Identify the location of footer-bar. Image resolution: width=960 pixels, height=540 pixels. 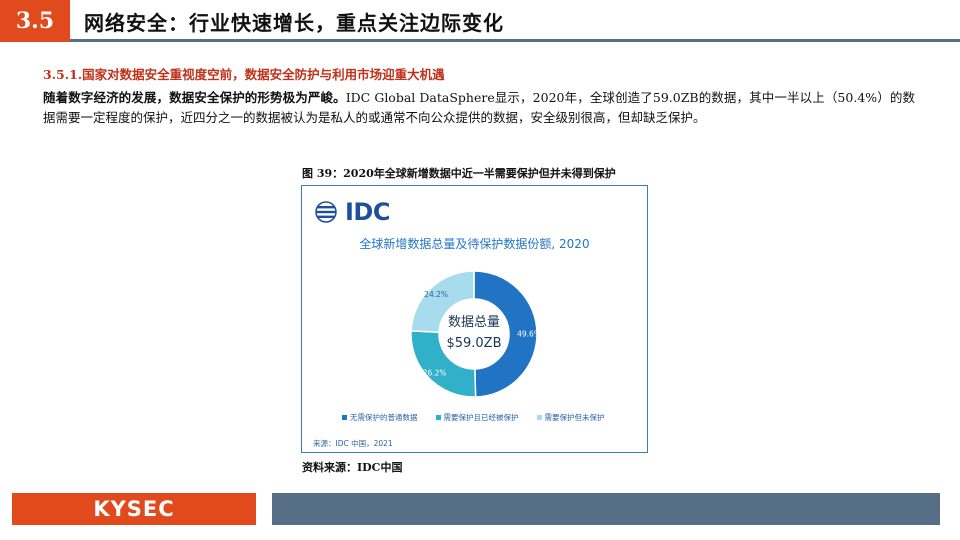
(606, 509).